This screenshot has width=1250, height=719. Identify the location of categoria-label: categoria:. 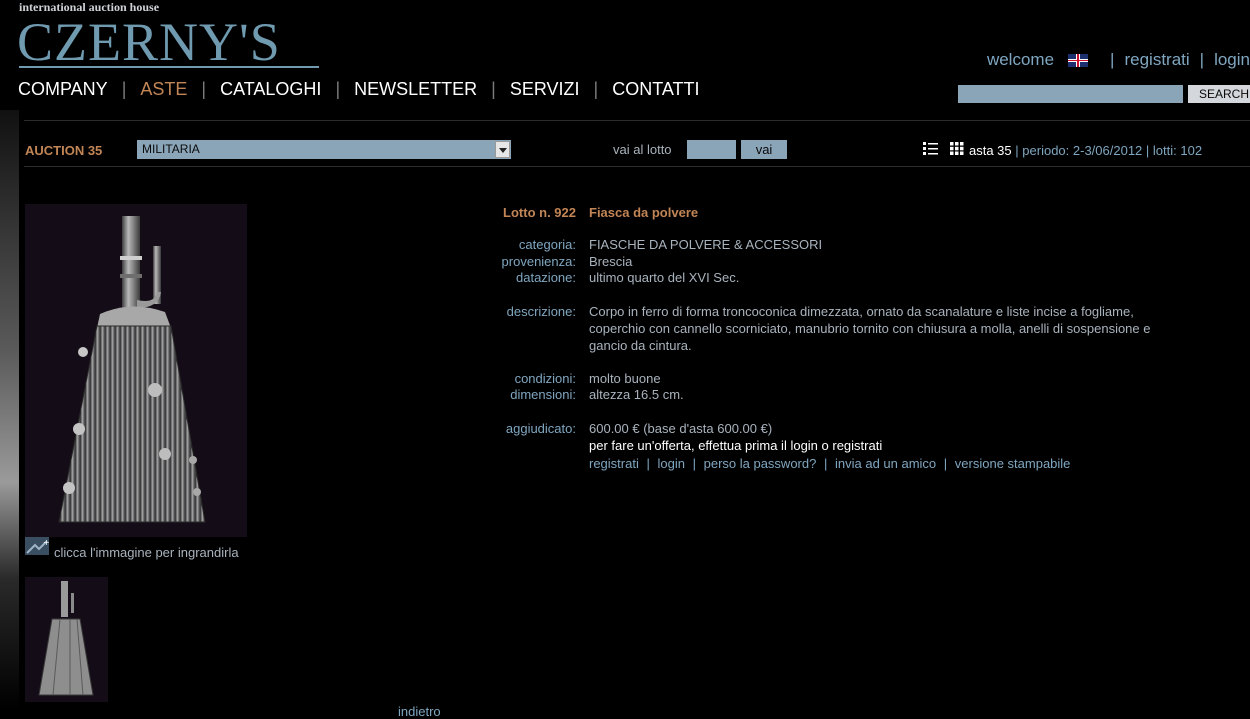
(547, 244).